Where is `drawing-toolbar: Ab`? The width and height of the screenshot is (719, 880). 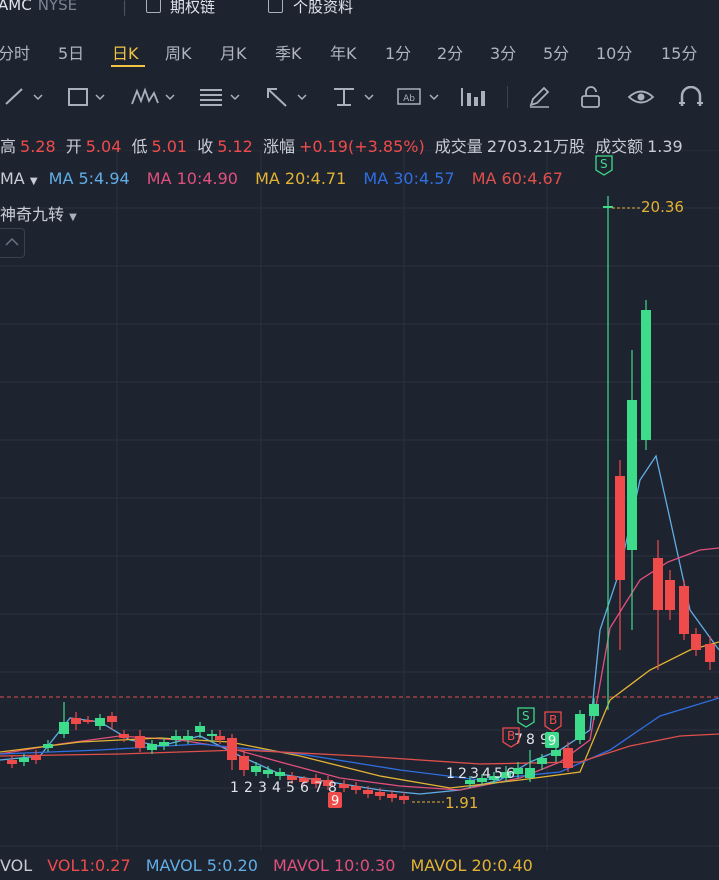
drawing-toolbar: Ab is located at coordinates (359, 97).